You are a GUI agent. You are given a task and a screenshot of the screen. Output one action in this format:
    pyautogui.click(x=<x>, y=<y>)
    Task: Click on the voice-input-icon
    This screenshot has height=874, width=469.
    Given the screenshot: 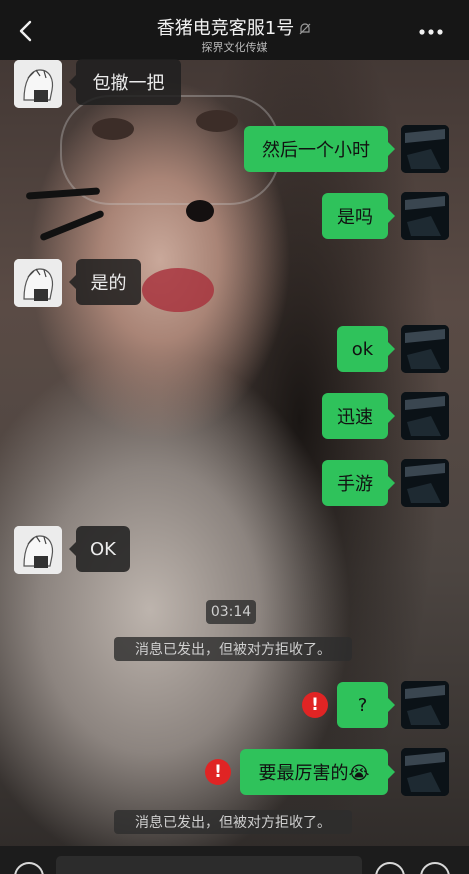 What is the action you would take?
    pyautogui.click(x=29, y=868)
    